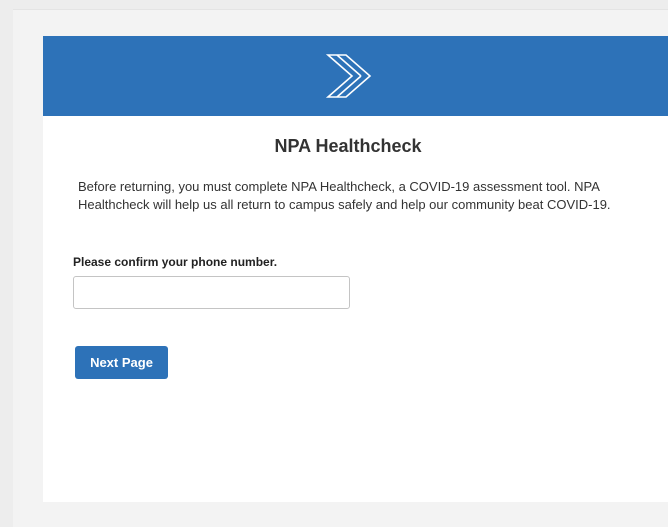 This screenshot has width=668, height=527. I want to click on phone-number-input, so click(211, 292).